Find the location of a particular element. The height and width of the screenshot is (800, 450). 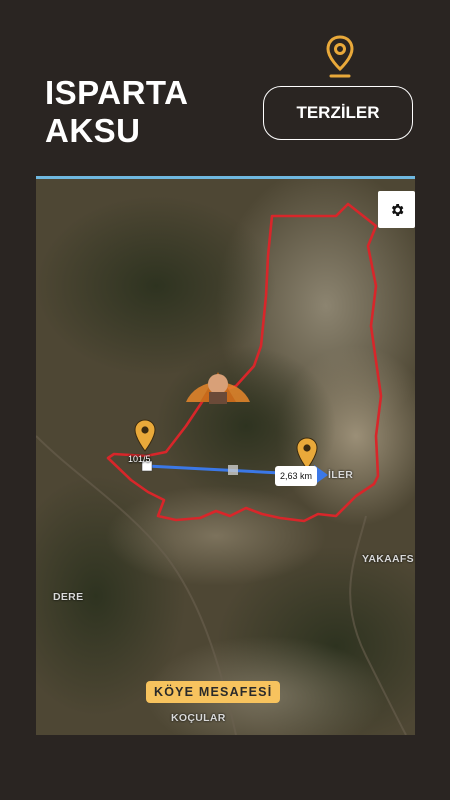

location-title: ISPARTA AKSU is located at coordinates (116, 112).